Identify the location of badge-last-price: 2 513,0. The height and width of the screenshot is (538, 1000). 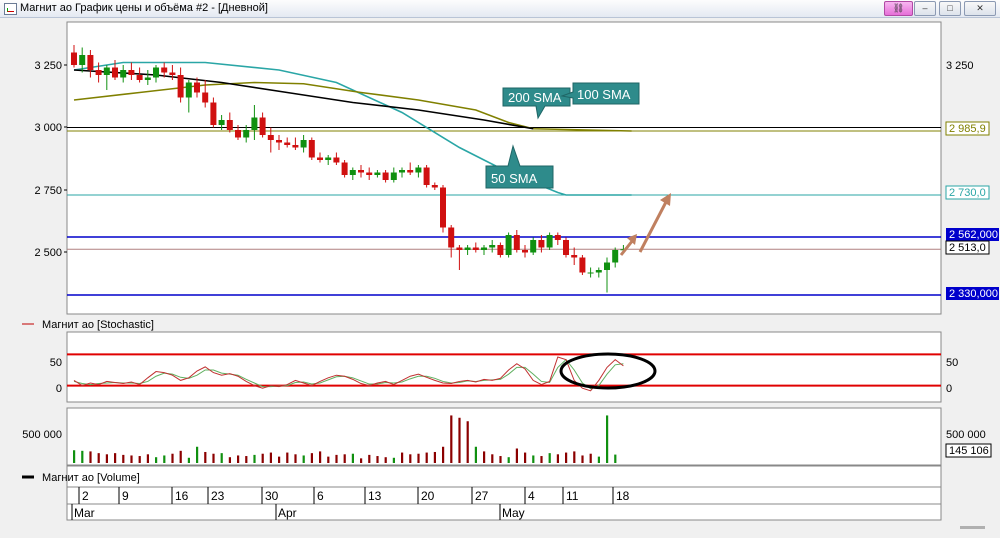
(967, 248).